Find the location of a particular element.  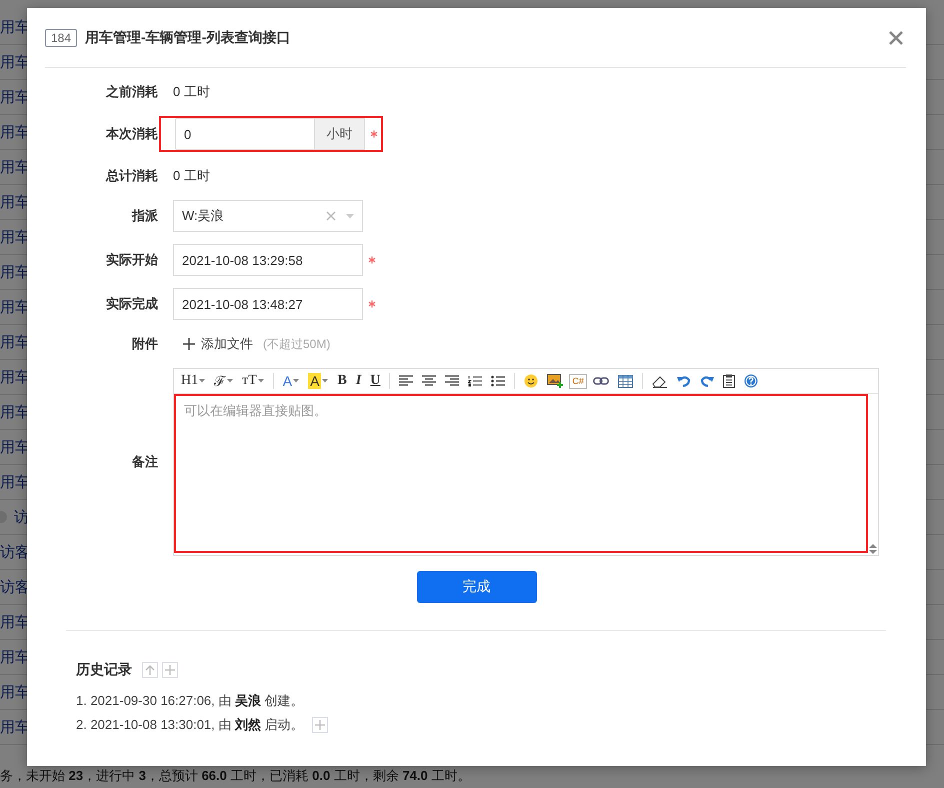

hours-input: 0 is located at coordinates (245, 134).